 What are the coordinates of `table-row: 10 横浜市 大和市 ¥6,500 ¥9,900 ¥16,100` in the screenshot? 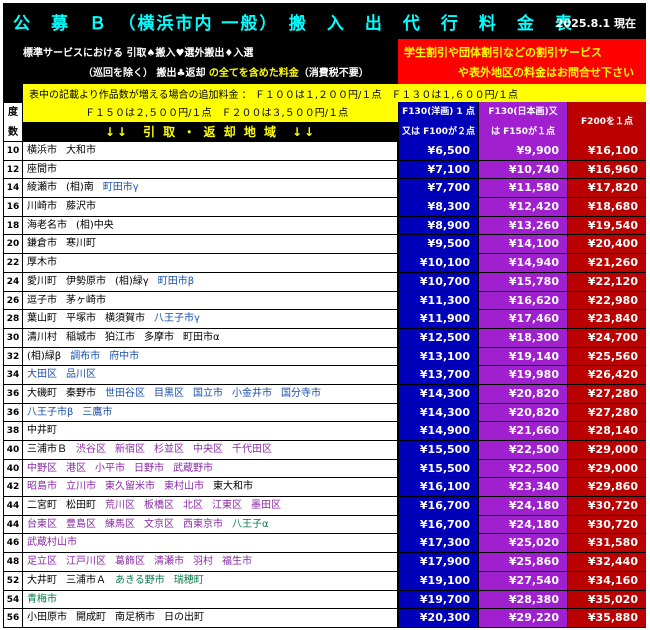 It's located at (324, 151).